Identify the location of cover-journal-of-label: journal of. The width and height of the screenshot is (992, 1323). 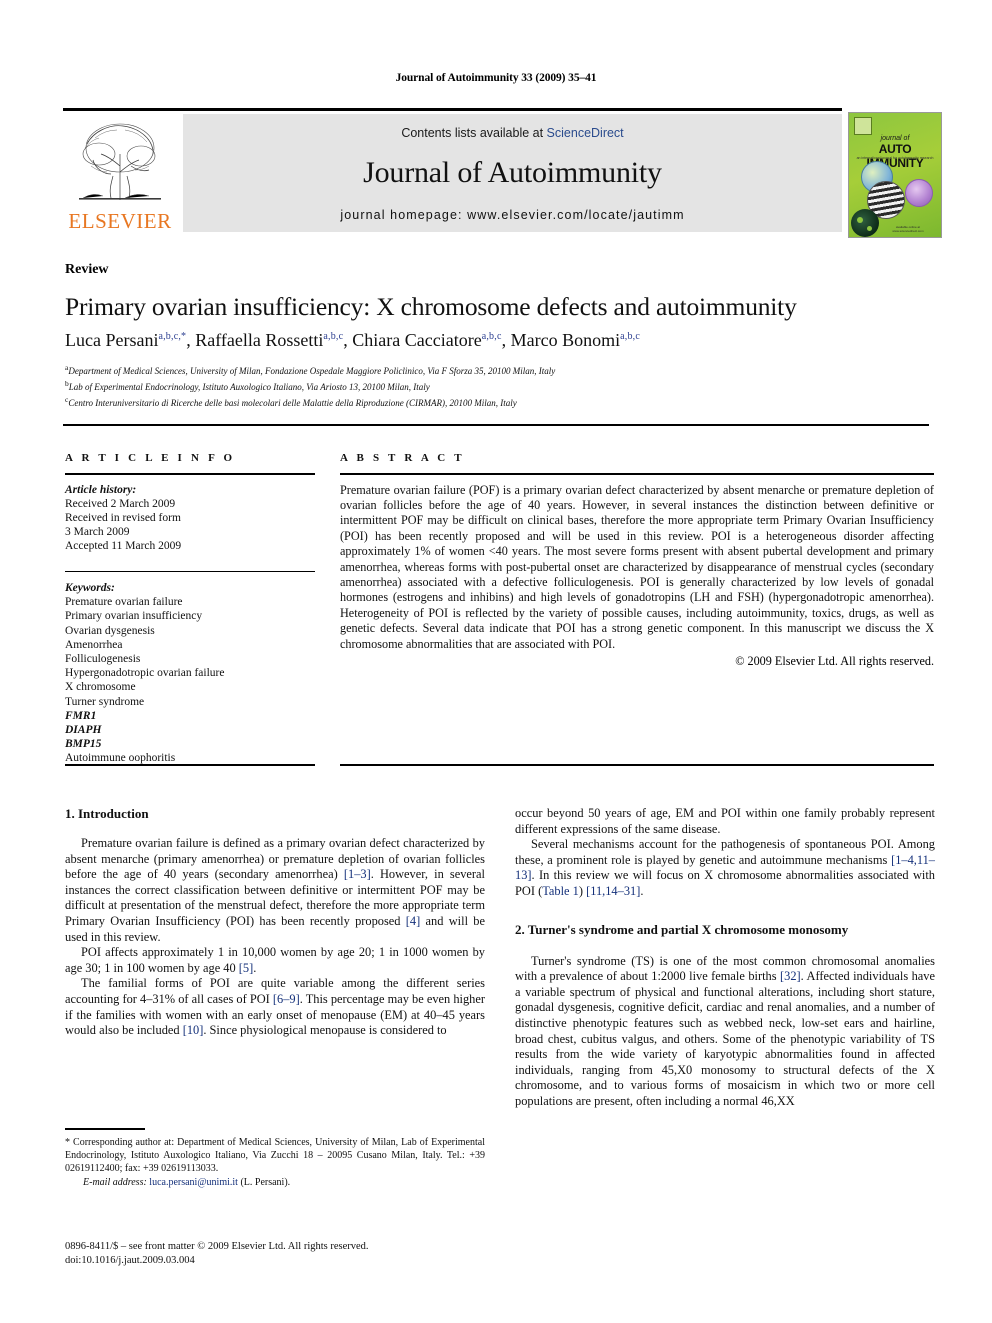
(895, 138).